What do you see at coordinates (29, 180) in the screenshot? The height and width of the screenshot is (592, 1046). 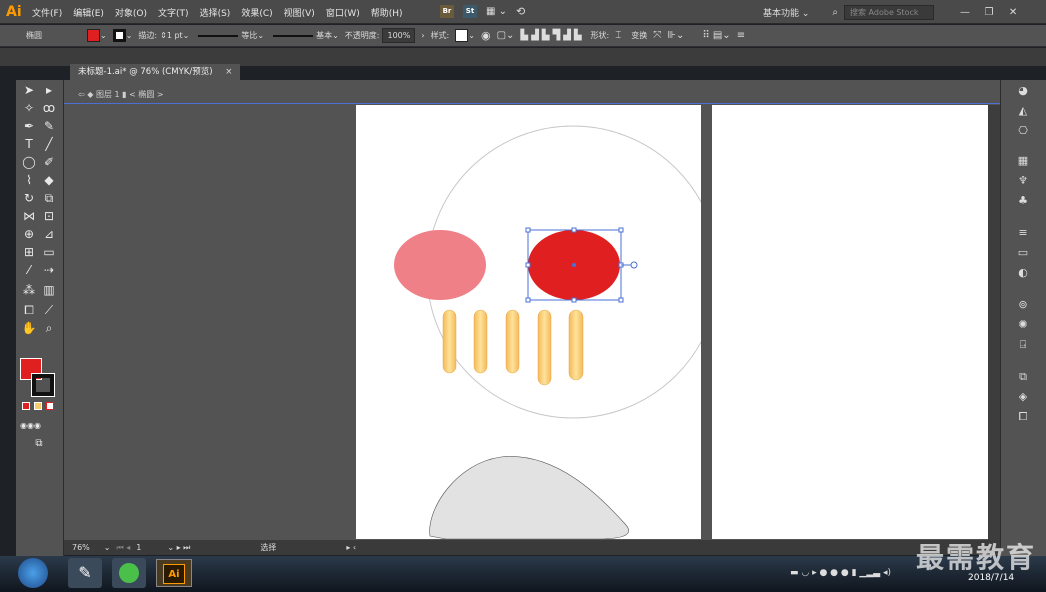 I see `shaper-tool-icon: ⌇` at bounding box center [29, 180].